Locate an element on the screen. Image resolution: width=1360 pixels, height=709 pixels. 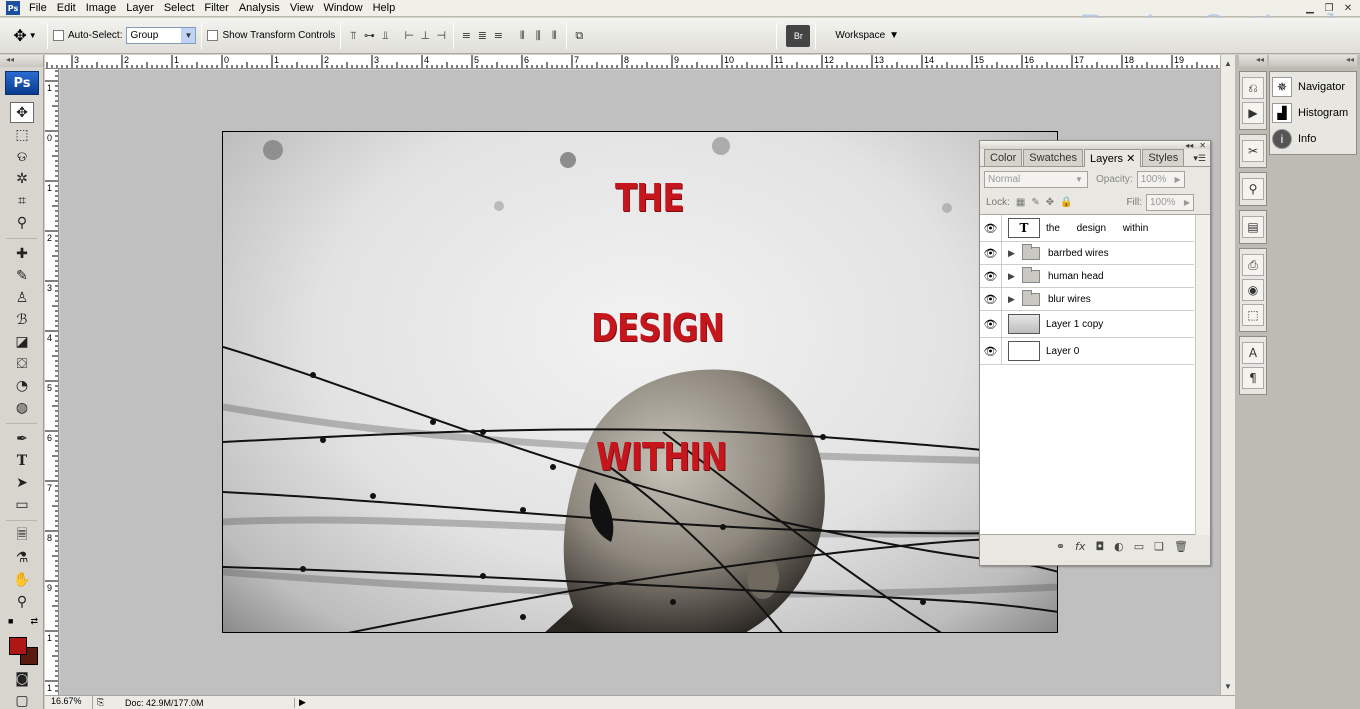
auto-select-dropdown: Group ▼ is located at coordinates (161, 35).